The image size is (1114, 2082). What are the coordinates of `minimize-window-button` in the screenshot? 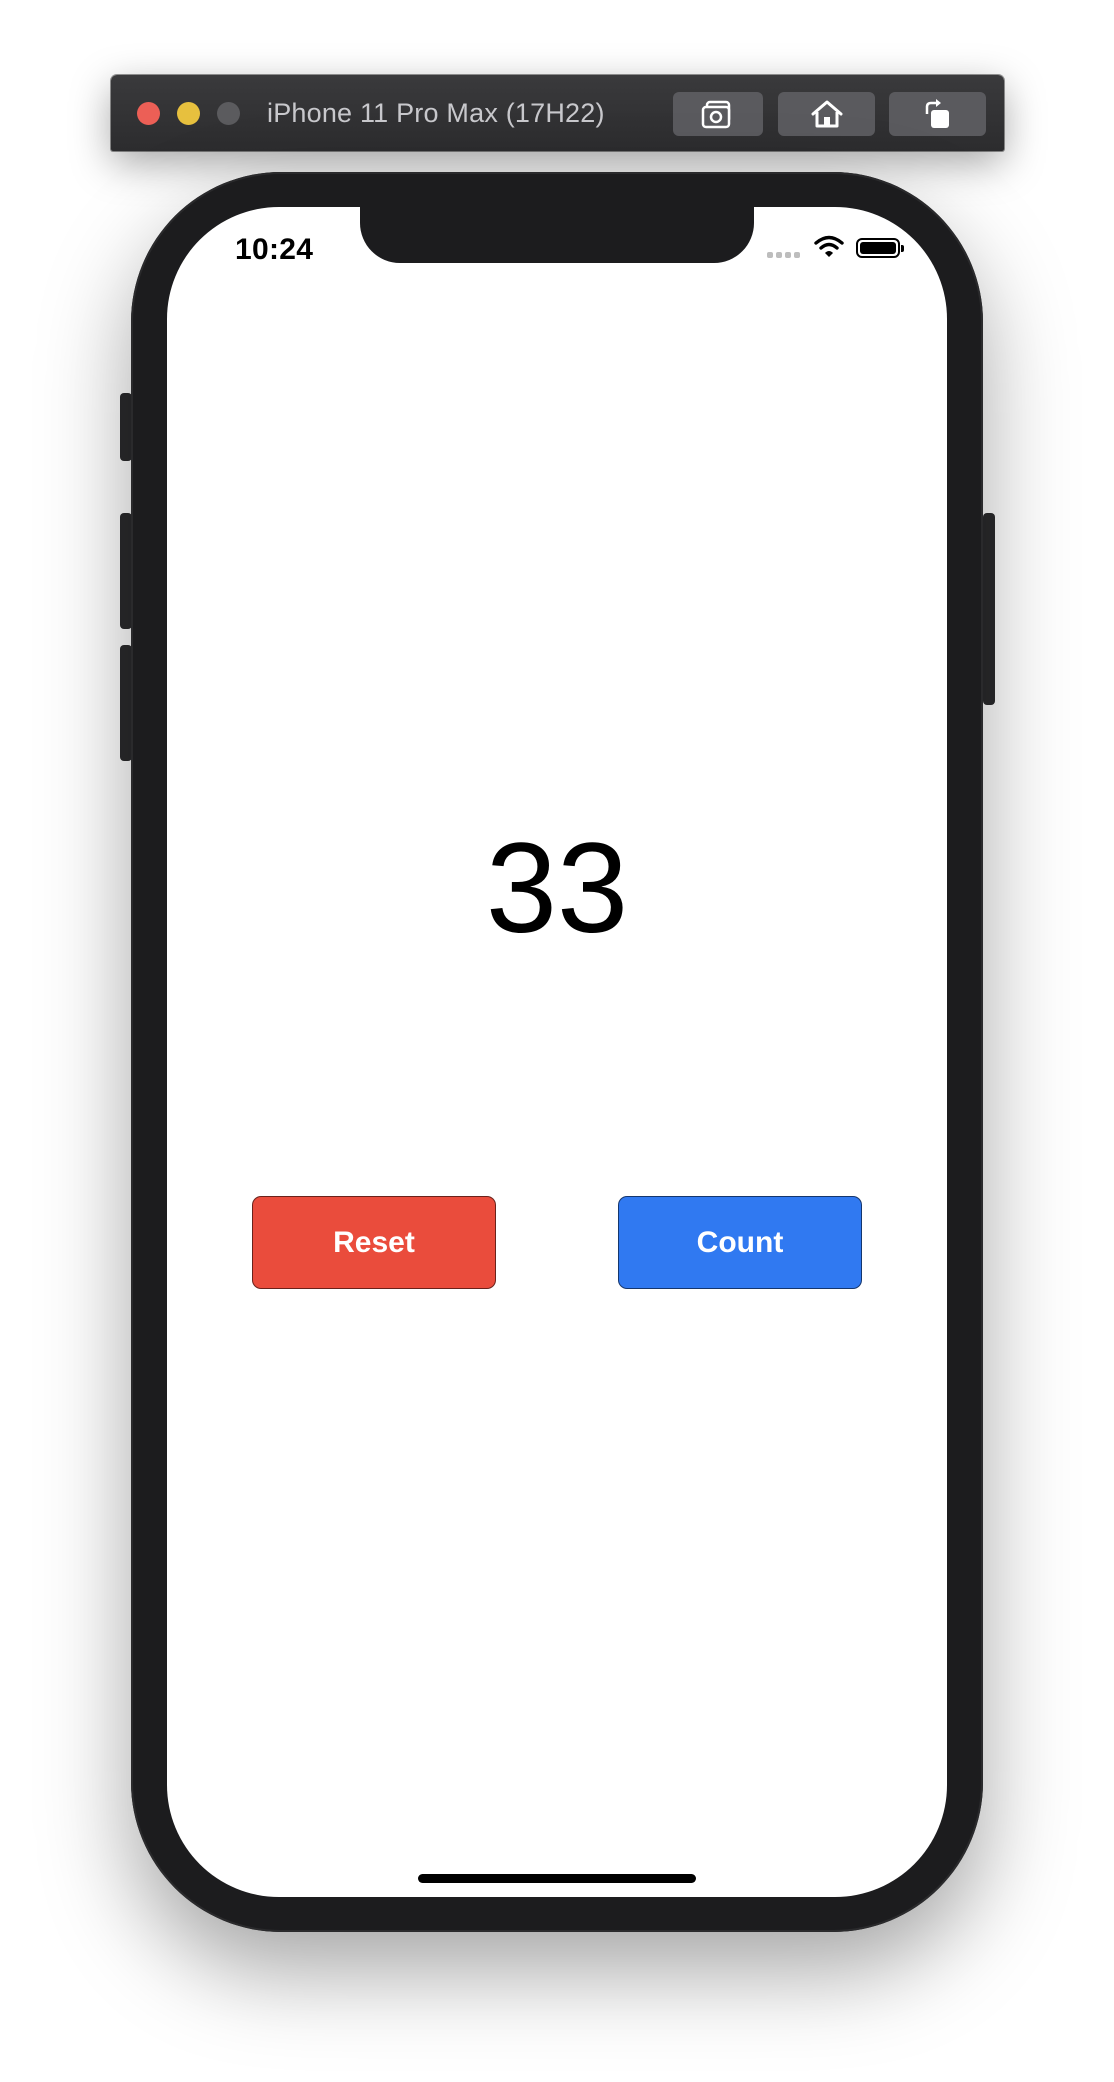 It's located at (188, 113).